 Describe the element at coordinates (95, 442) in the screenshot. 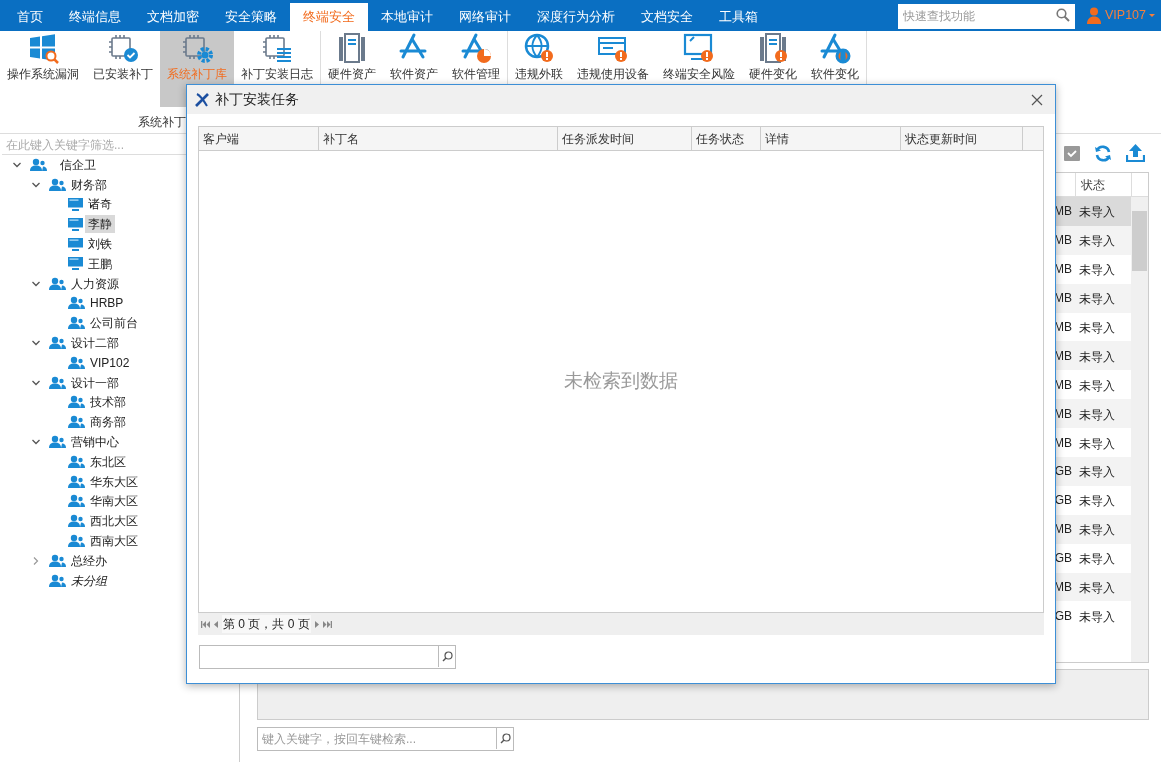

I see `tree-item: 营销中心` at that location.